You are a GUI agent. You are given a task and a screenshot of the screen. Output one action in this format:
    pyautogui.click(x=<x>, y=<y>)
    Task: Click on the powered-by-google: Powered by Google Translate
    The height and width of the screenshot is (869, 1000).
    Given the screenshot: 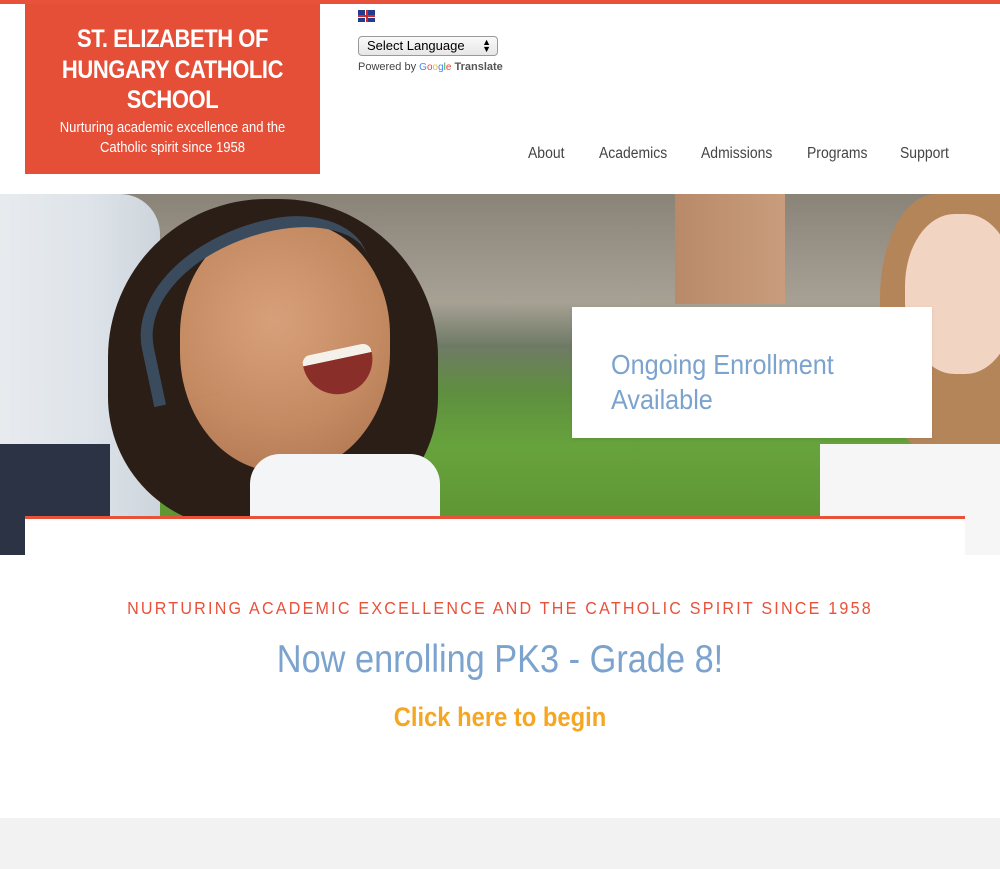 What is the action you would take?
    pyautogui.click(x=430, y=67)
    